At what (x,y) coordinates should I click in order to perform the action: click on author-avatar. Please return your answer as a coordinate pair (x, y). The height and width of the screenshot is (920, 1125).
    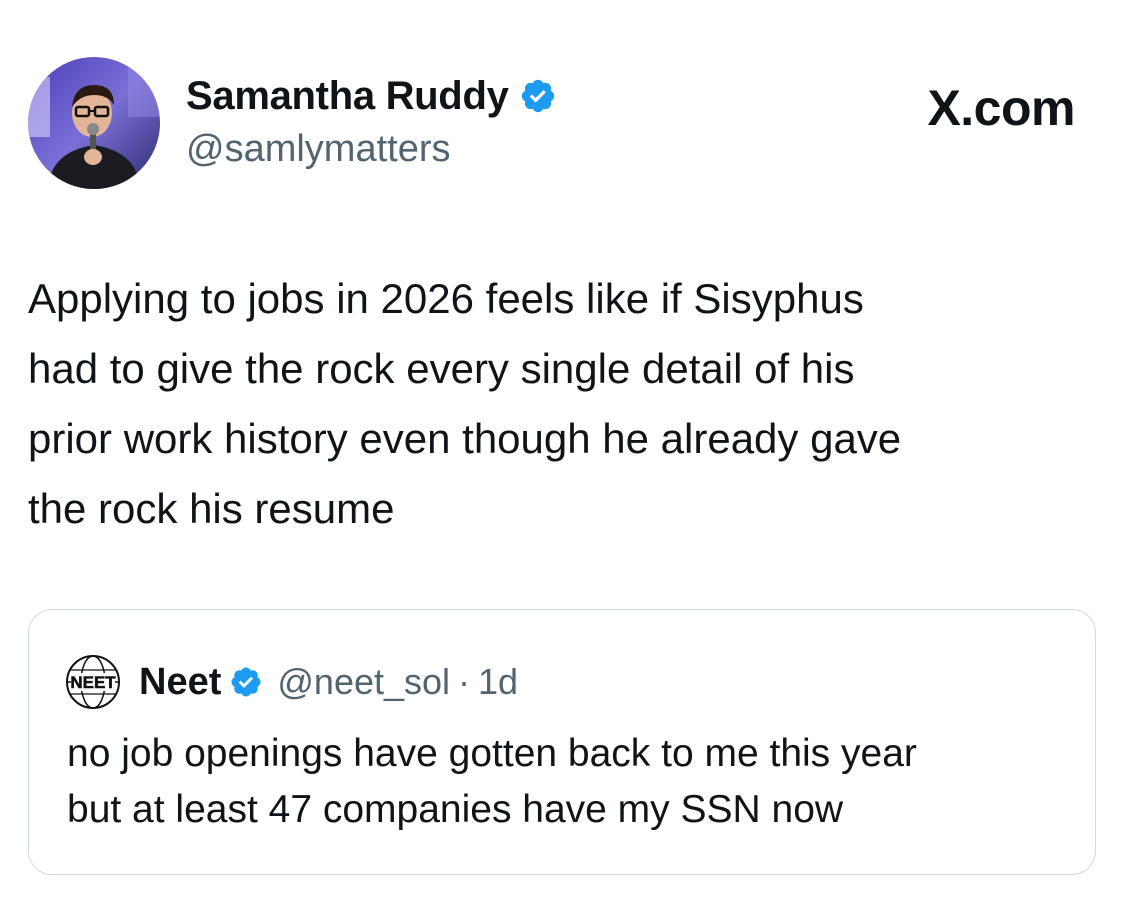
    Looking at the image, I should click on (94, 123).